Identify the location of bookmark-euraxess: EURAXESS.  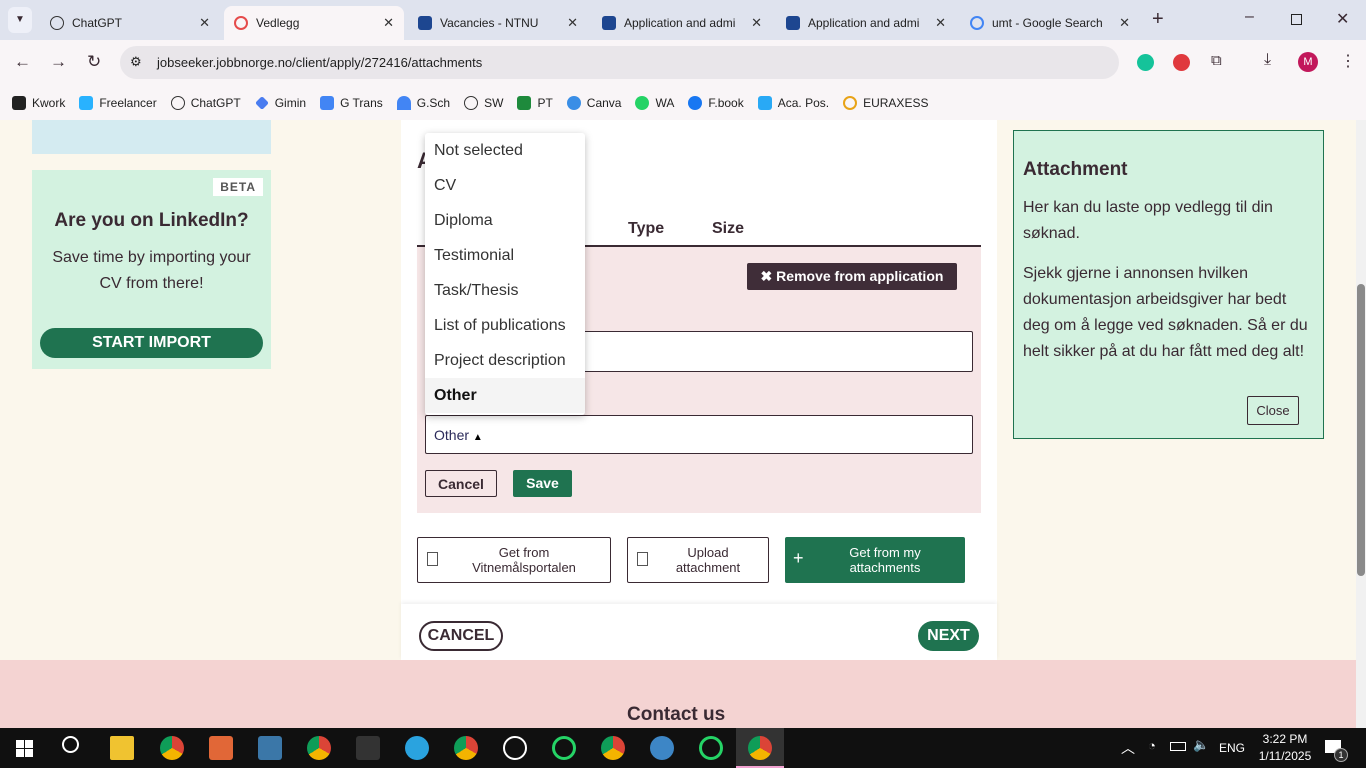
(886, 102).